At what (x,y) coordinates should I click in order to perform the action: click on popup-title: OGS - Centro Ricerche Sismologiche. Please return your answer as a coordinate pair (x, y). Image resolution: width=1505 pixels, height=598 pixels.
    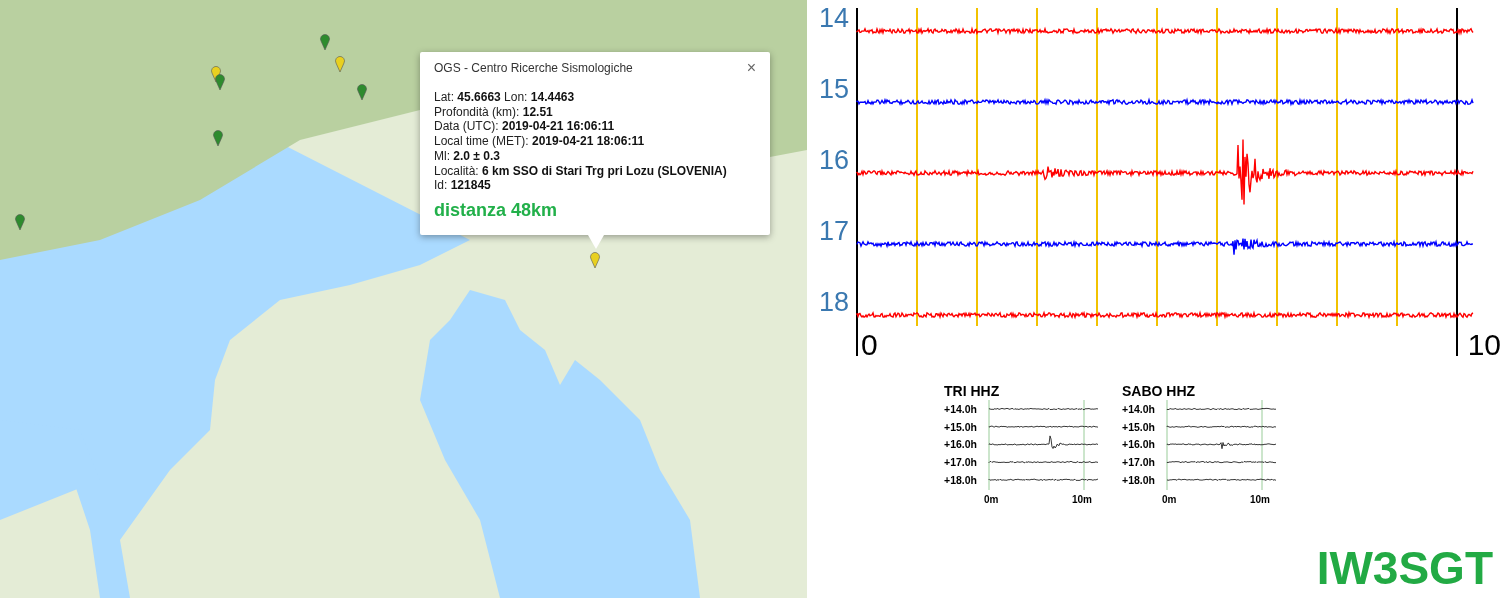
    Looking at the image, I should click on (533, 68).